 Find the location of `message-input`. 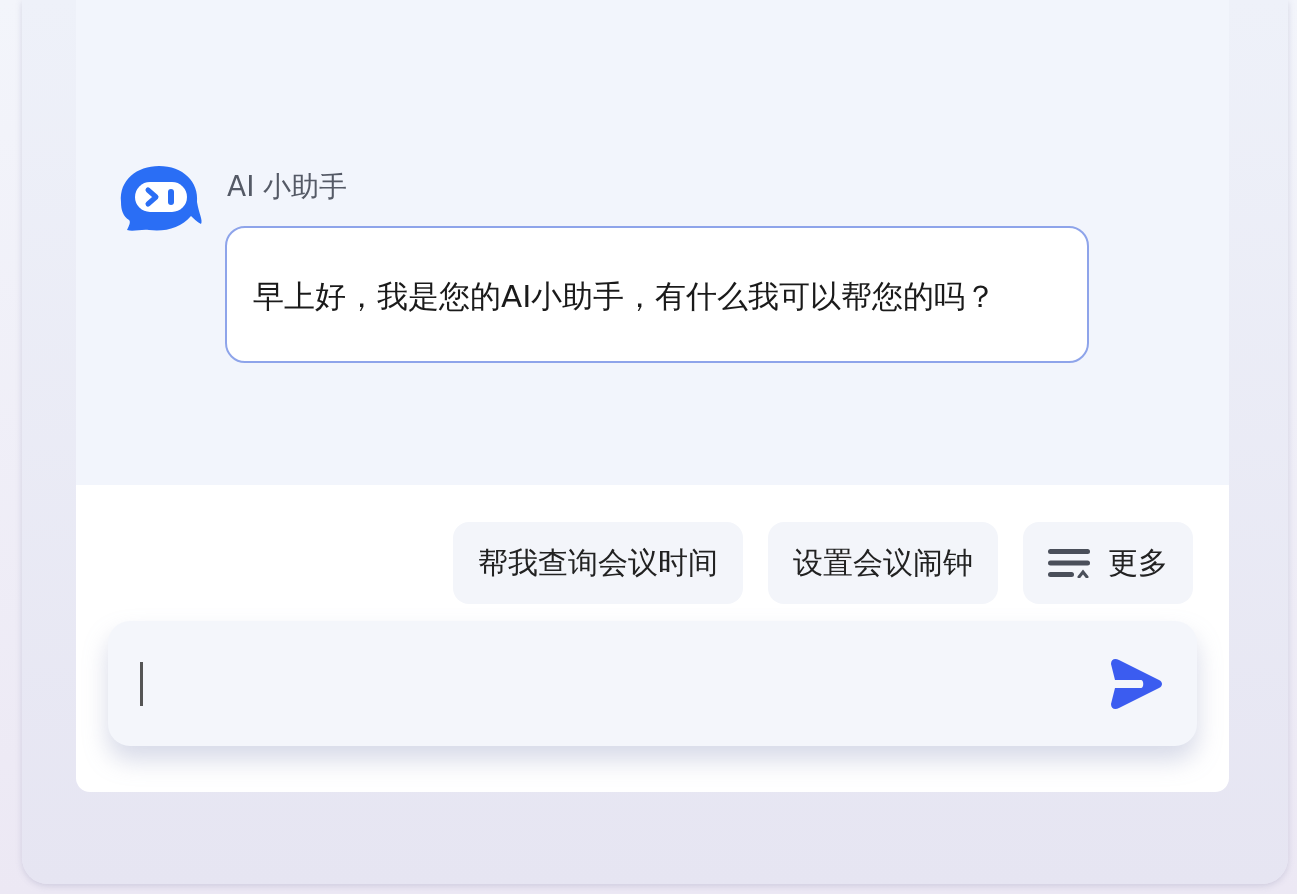

message-input is located at coordinates (652, 683).